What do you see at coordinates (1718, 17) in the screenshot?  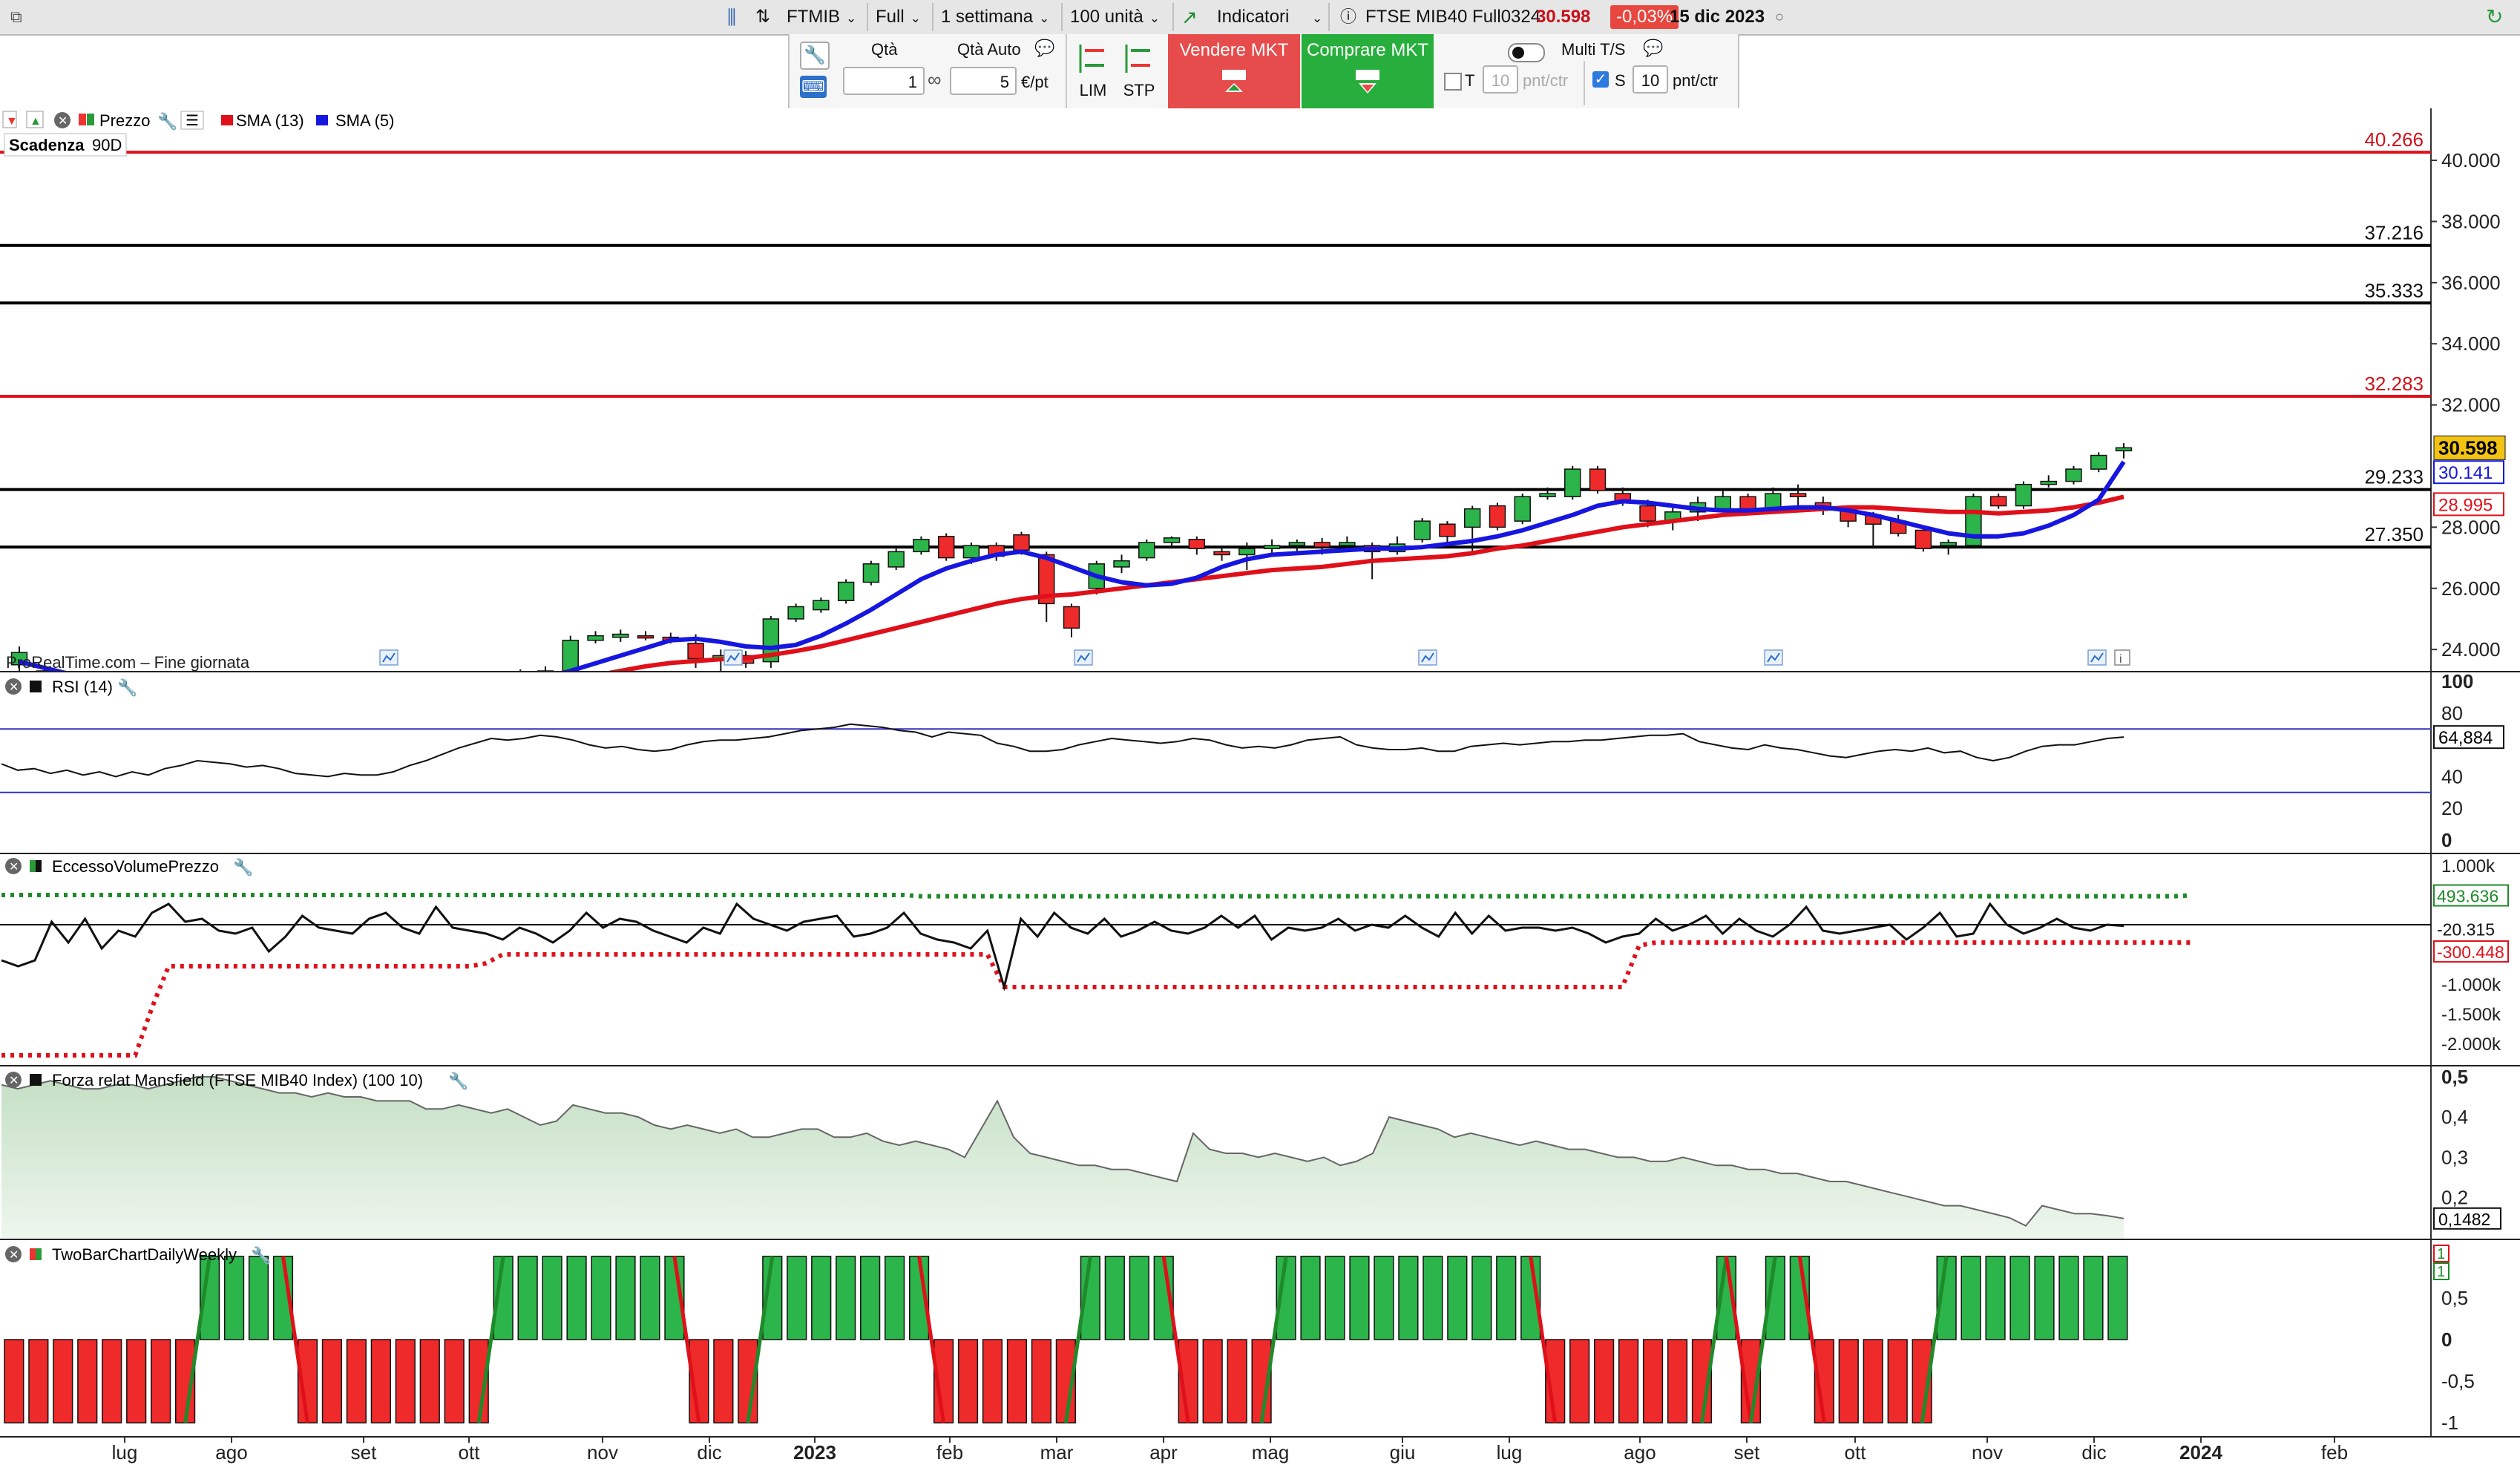 I see `quote-date: 15 dic 2023` at bounding box center [1718, 17].